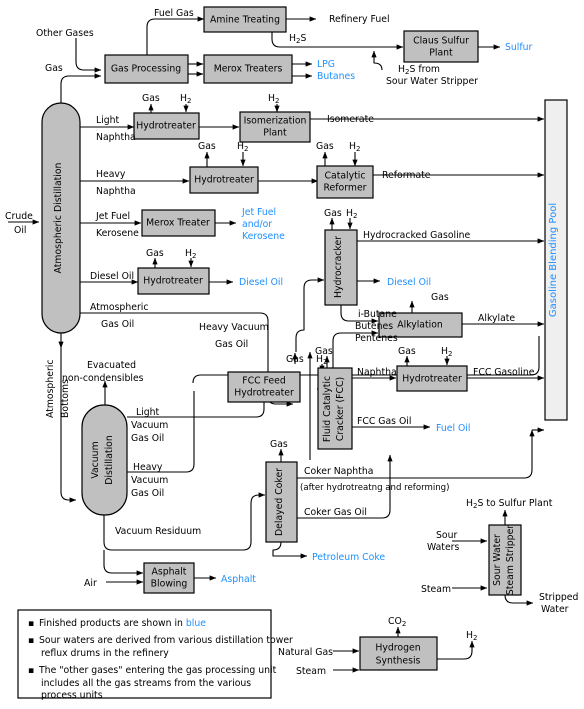 This screenshot has height=709, width=584. What do you see at coordinates (166, 126) in the screenshot?
I see `label-hydrotreater-light: Hydrotreater` at bounding box center [166, 126].